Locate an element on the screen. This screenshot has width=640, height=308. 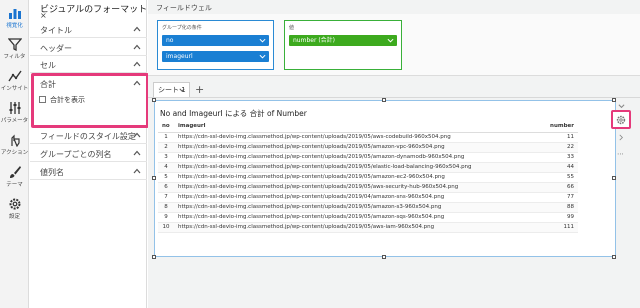
panel-title: ビジュアルのフォーマット is located at coordinates (94, 10).